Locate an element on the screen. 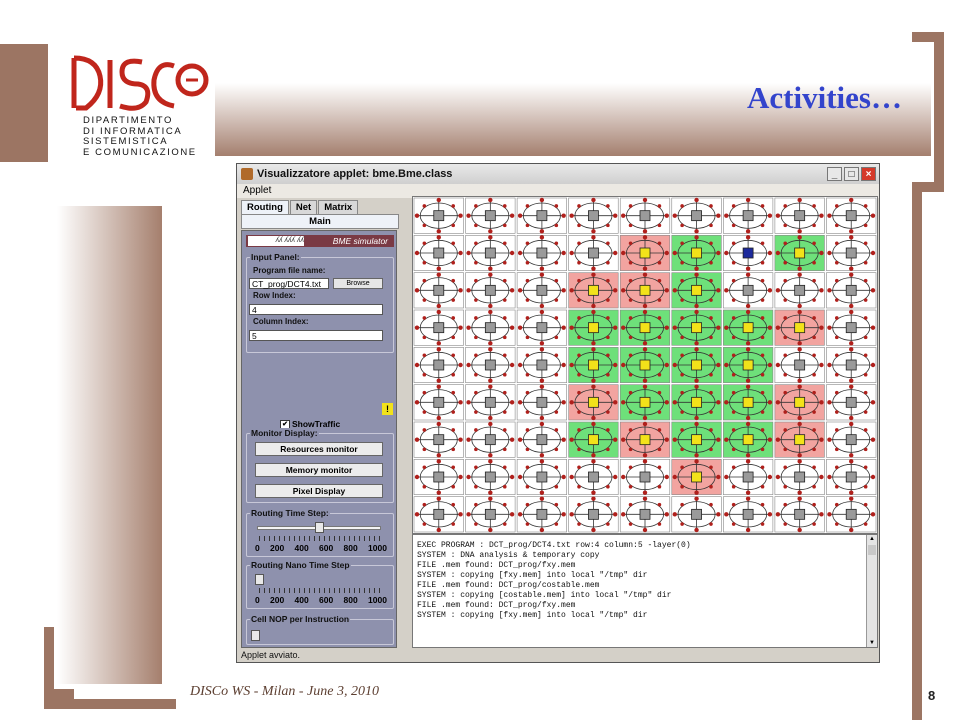 Image resolution: width=960 pixels, height=720 pixels. decor-bar-left-top is located at coordinates (24, 103).